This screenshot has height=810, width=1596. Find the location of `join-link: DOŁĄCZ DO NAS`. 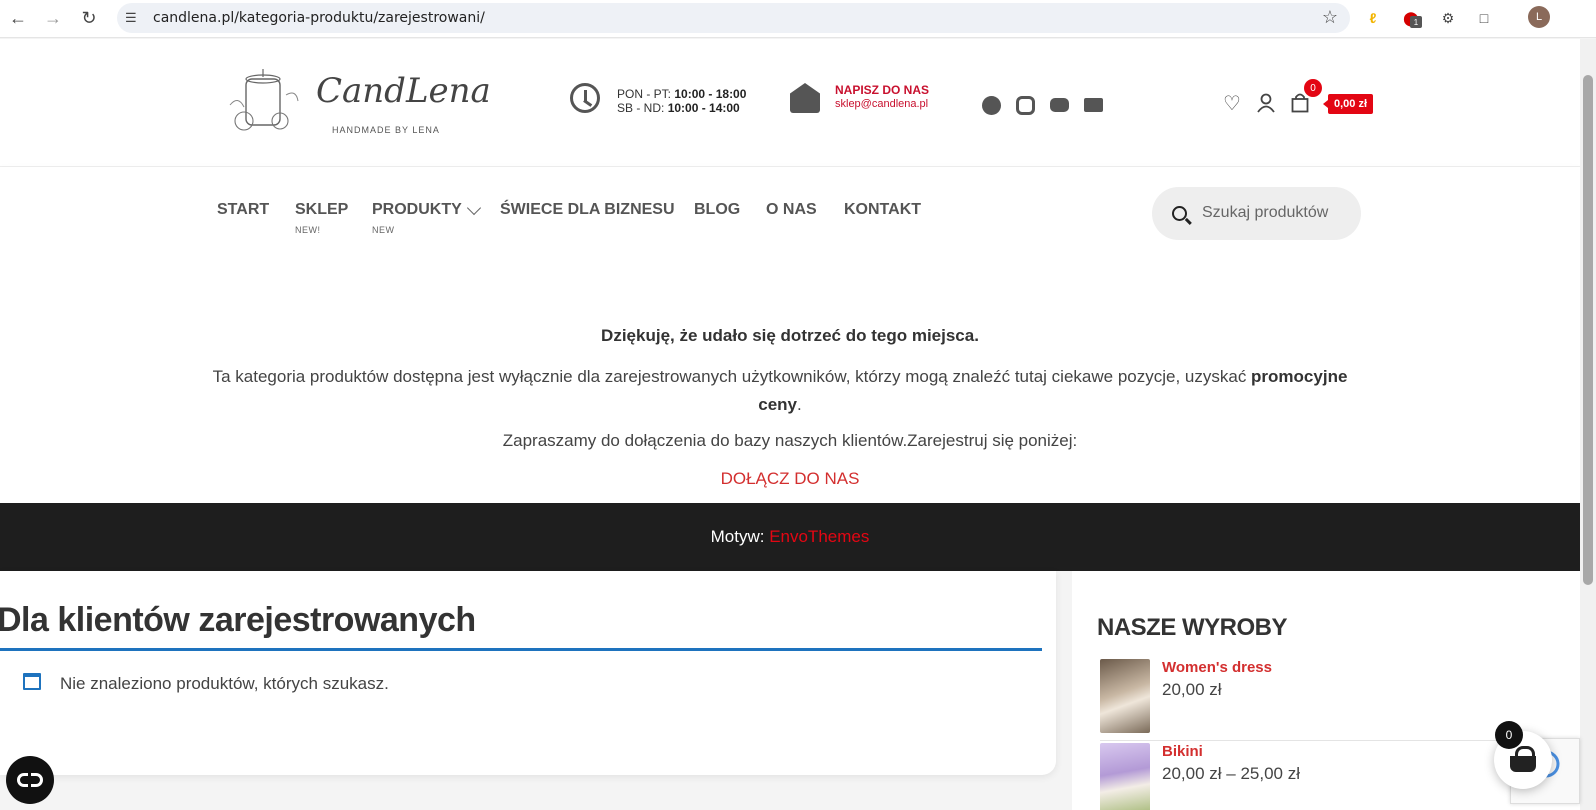

join-link: DOŁĄCZ DO NAS is located at coordinates (790, 479).